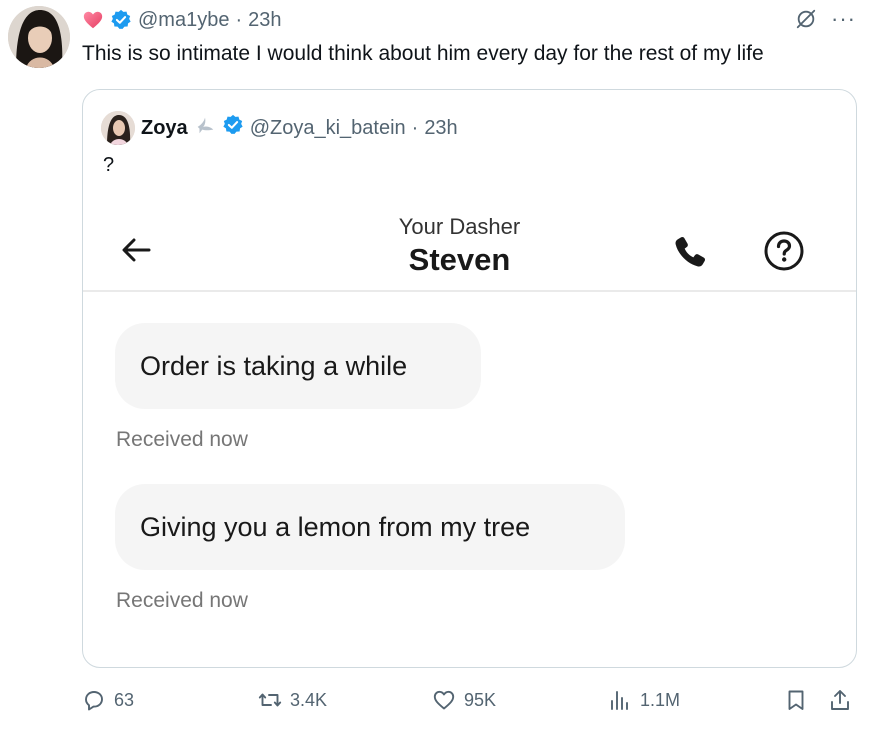  What do you see at coordinates (690, 252) in the screenshot?
I see `phone-icon` at bounding box center [690, 252].